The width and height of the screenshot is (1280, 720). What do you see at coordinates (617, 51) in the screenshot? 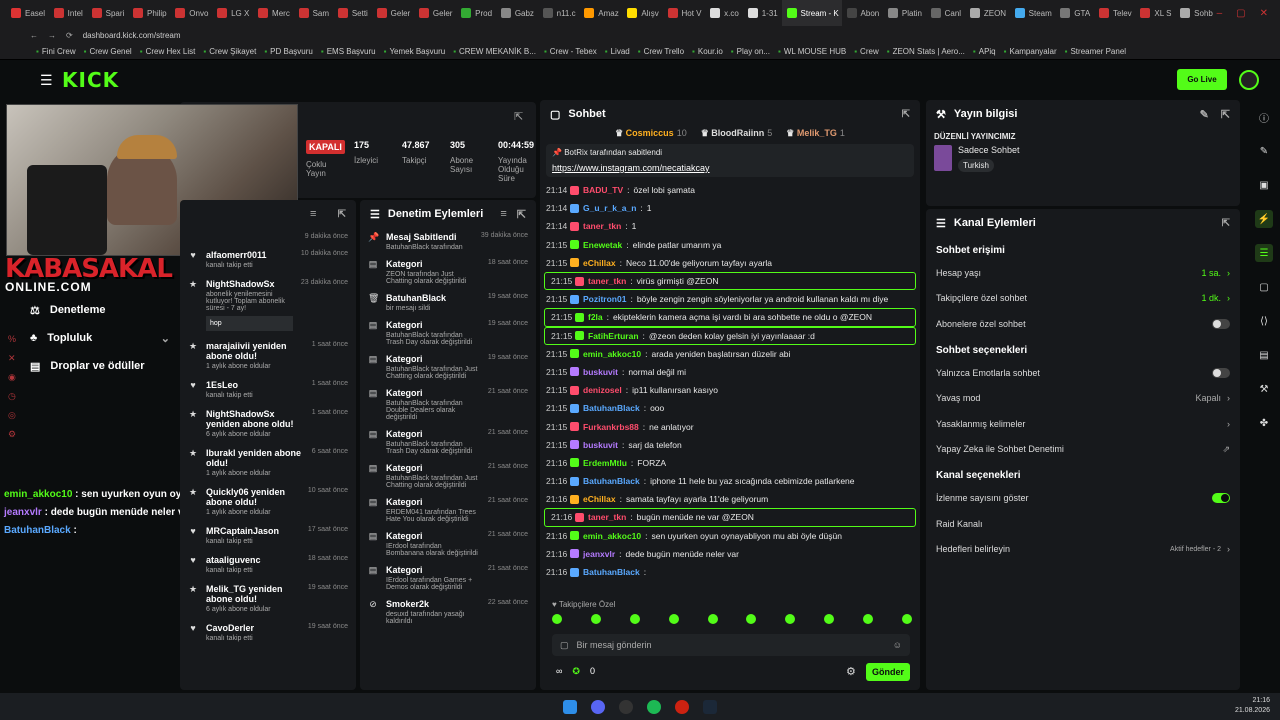
I see `bookmark-item: Livad` at bounding box center [617, 51].